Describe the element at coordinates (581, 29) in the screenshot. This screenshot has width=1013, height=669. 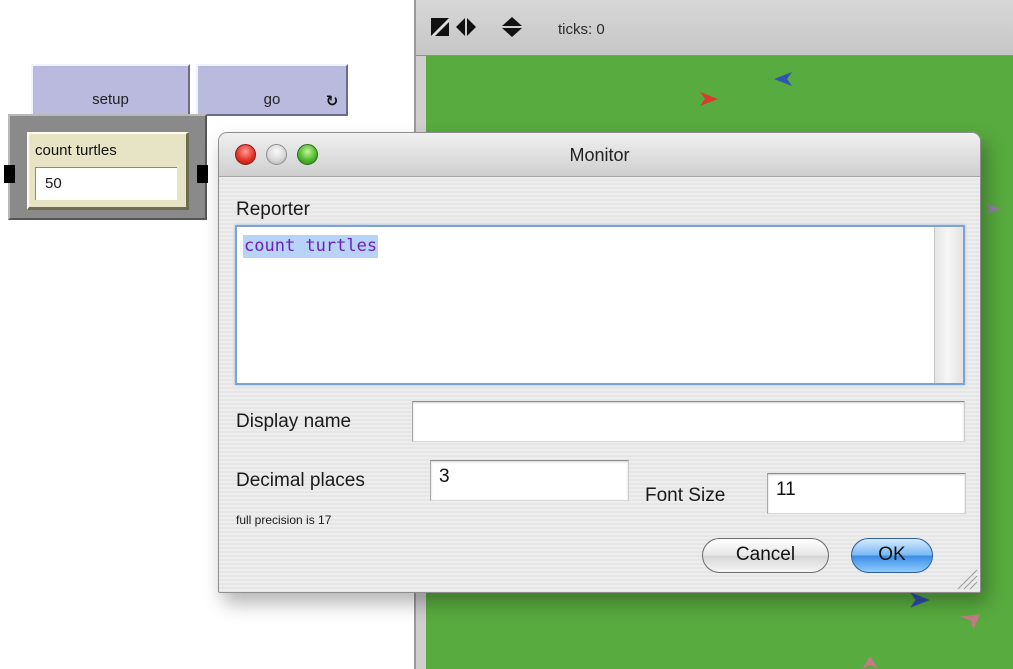
I see `ticks-counter: ticks: 0` at that location.